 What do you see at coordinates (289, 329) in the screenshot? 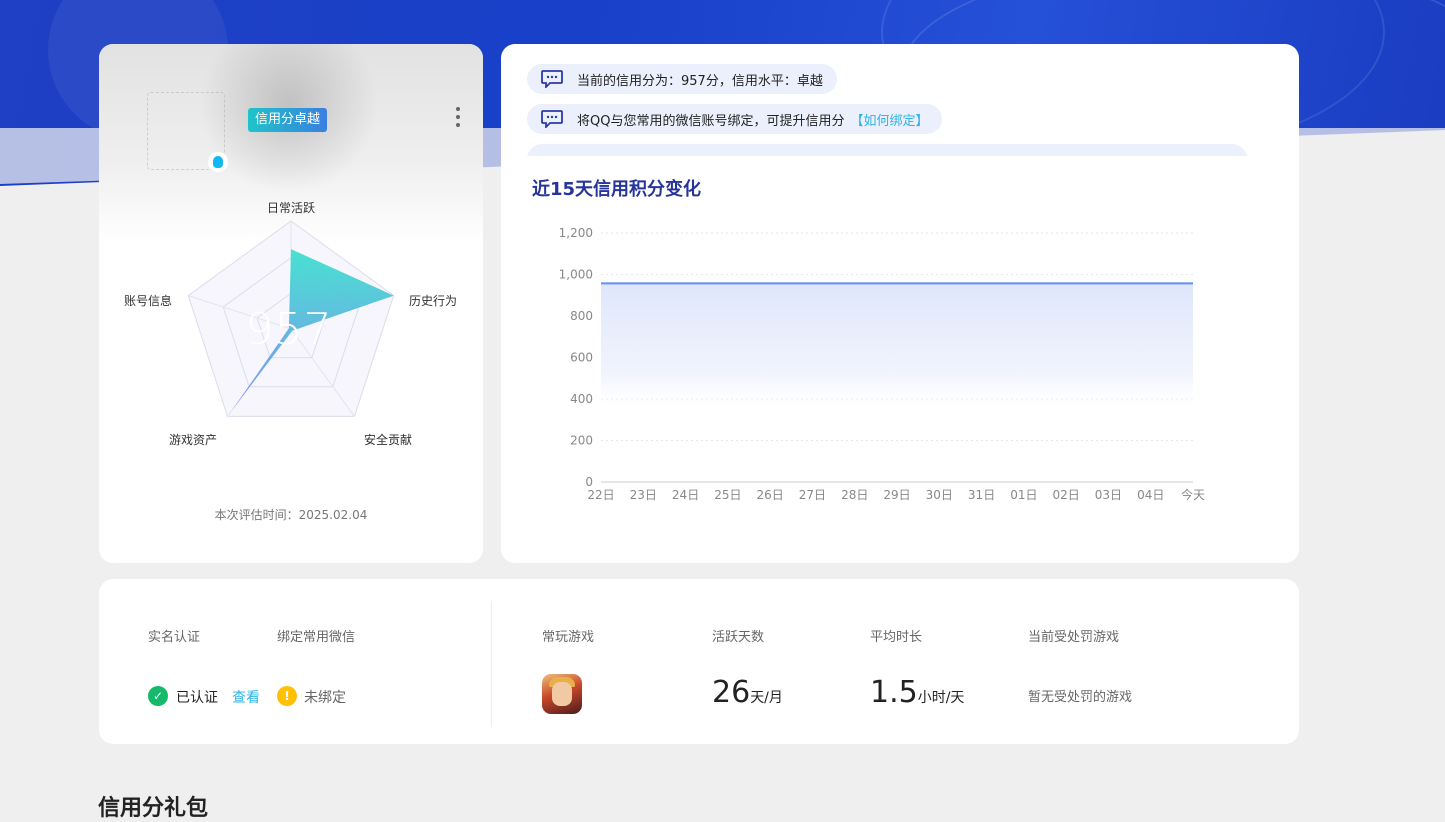
I see `credit-score: 957` at bounding box center [289, 329].